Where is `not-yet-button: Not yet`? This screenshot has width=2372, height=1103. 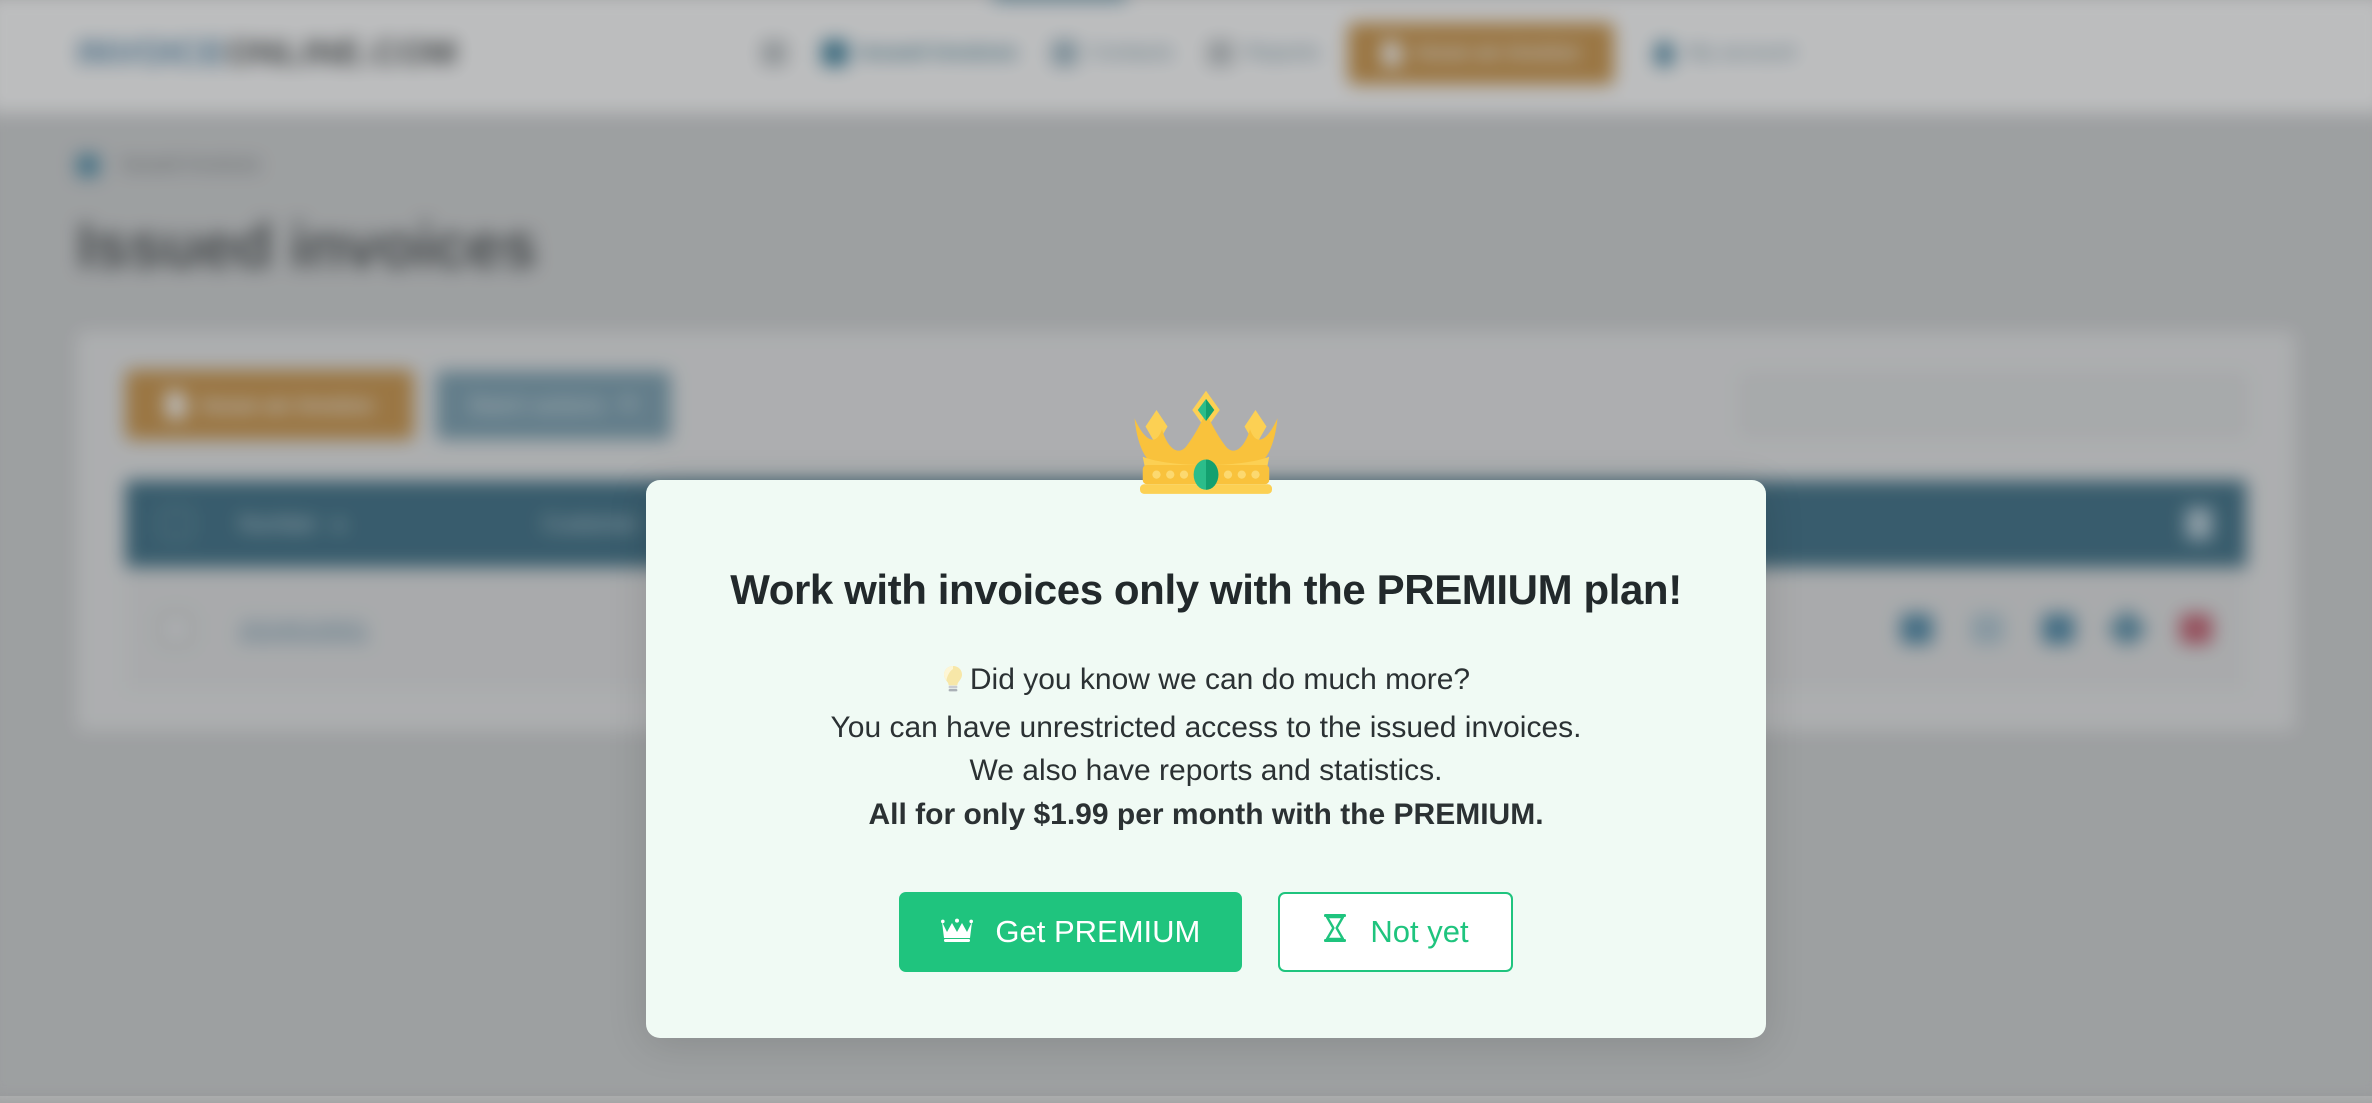 not-yet-button: Not yet is located at coordinates (1395, 932).